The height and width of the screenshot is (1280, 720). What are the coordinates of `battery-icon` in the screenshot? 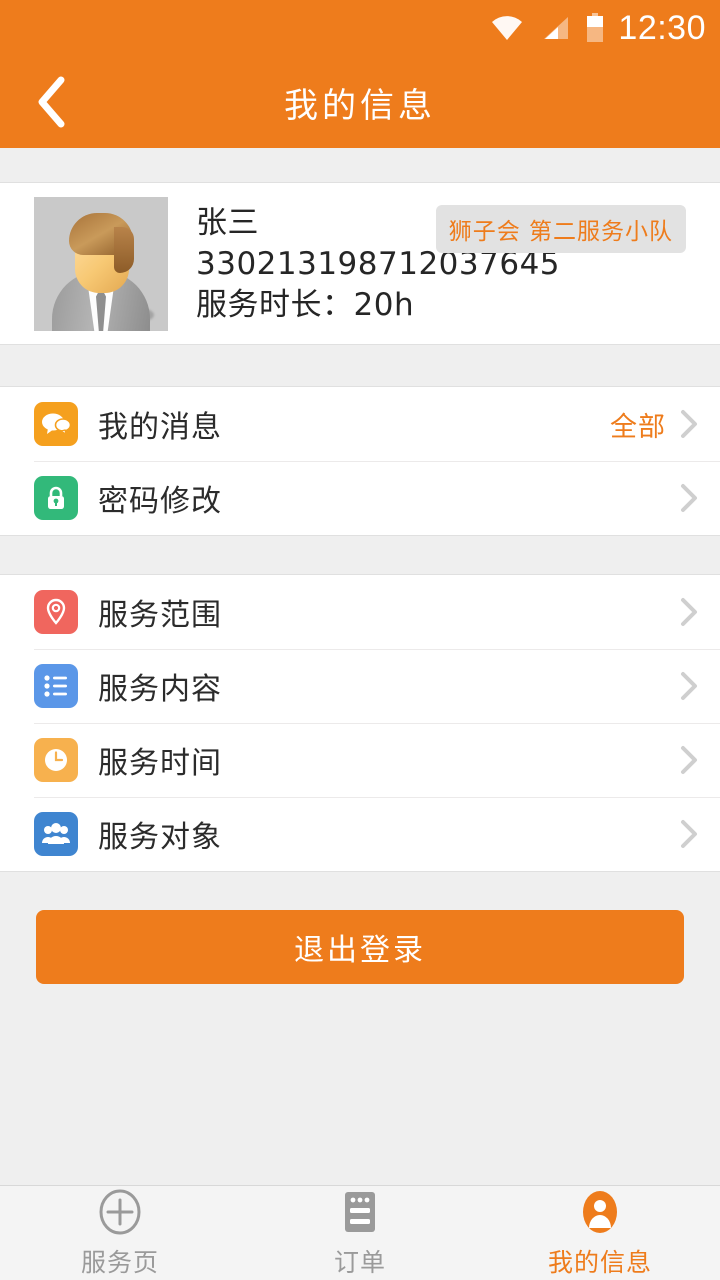 It's located at (595, 27).